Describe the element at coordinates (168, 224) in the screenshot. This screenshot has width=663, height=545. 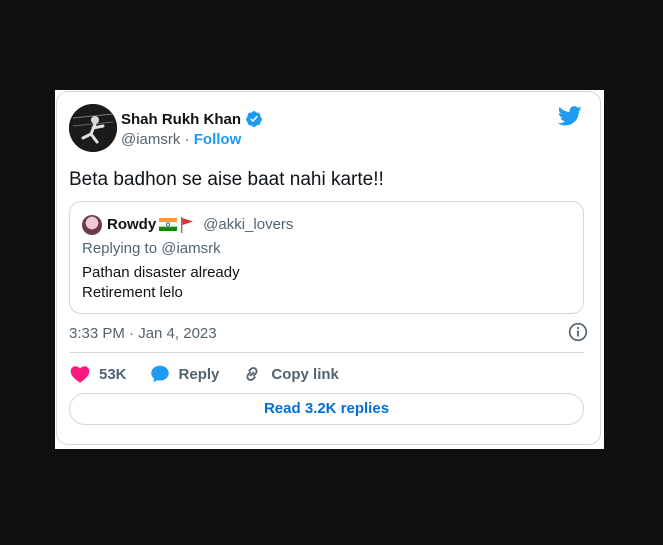
I see `india-flag-icon` at that location.